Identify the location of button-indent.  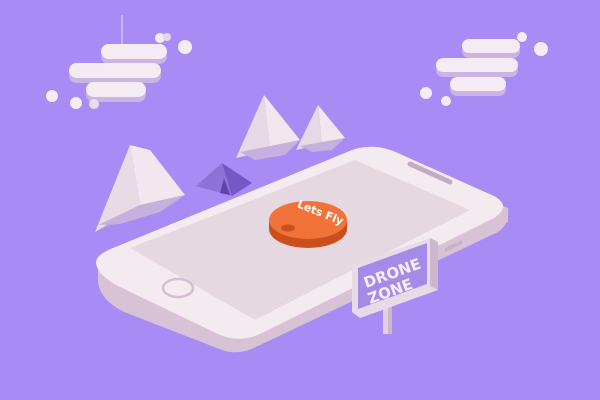
(288, 228).